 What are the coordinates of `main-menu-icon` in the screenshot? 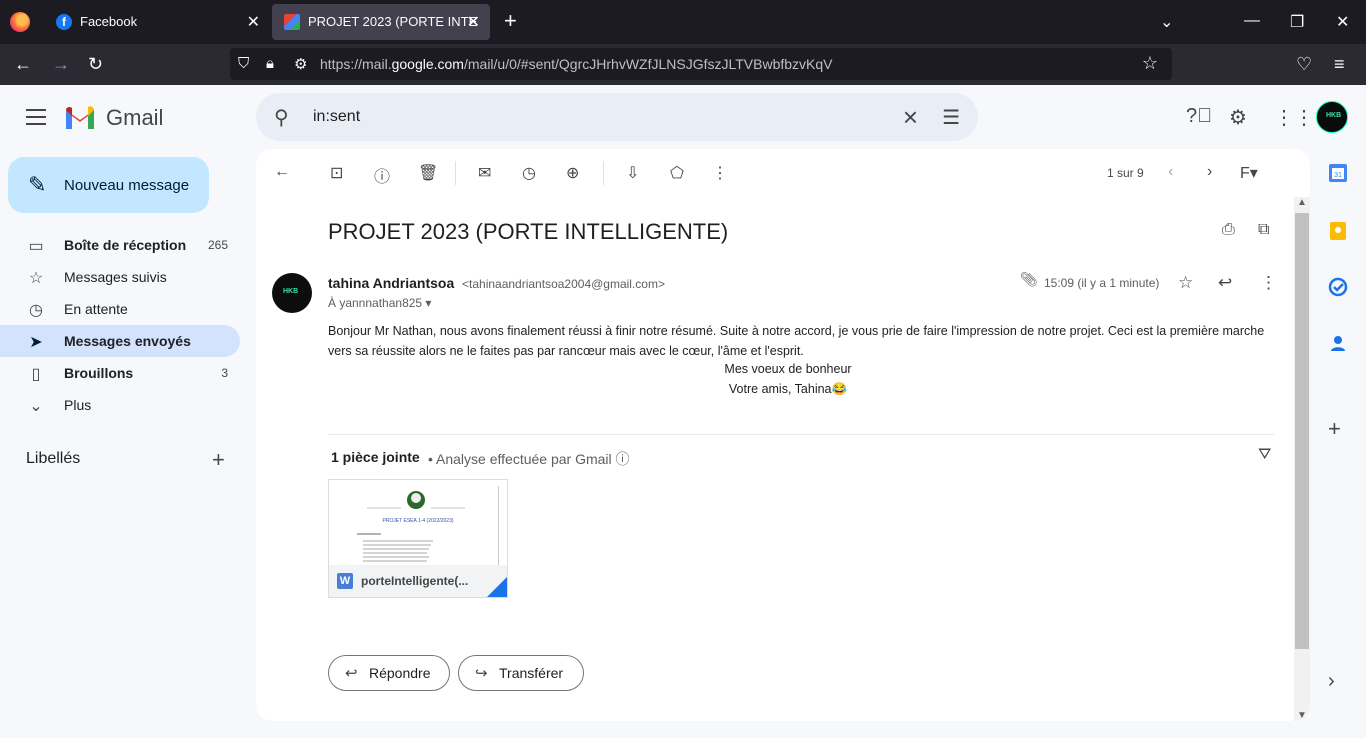 It's located at (36, 117).